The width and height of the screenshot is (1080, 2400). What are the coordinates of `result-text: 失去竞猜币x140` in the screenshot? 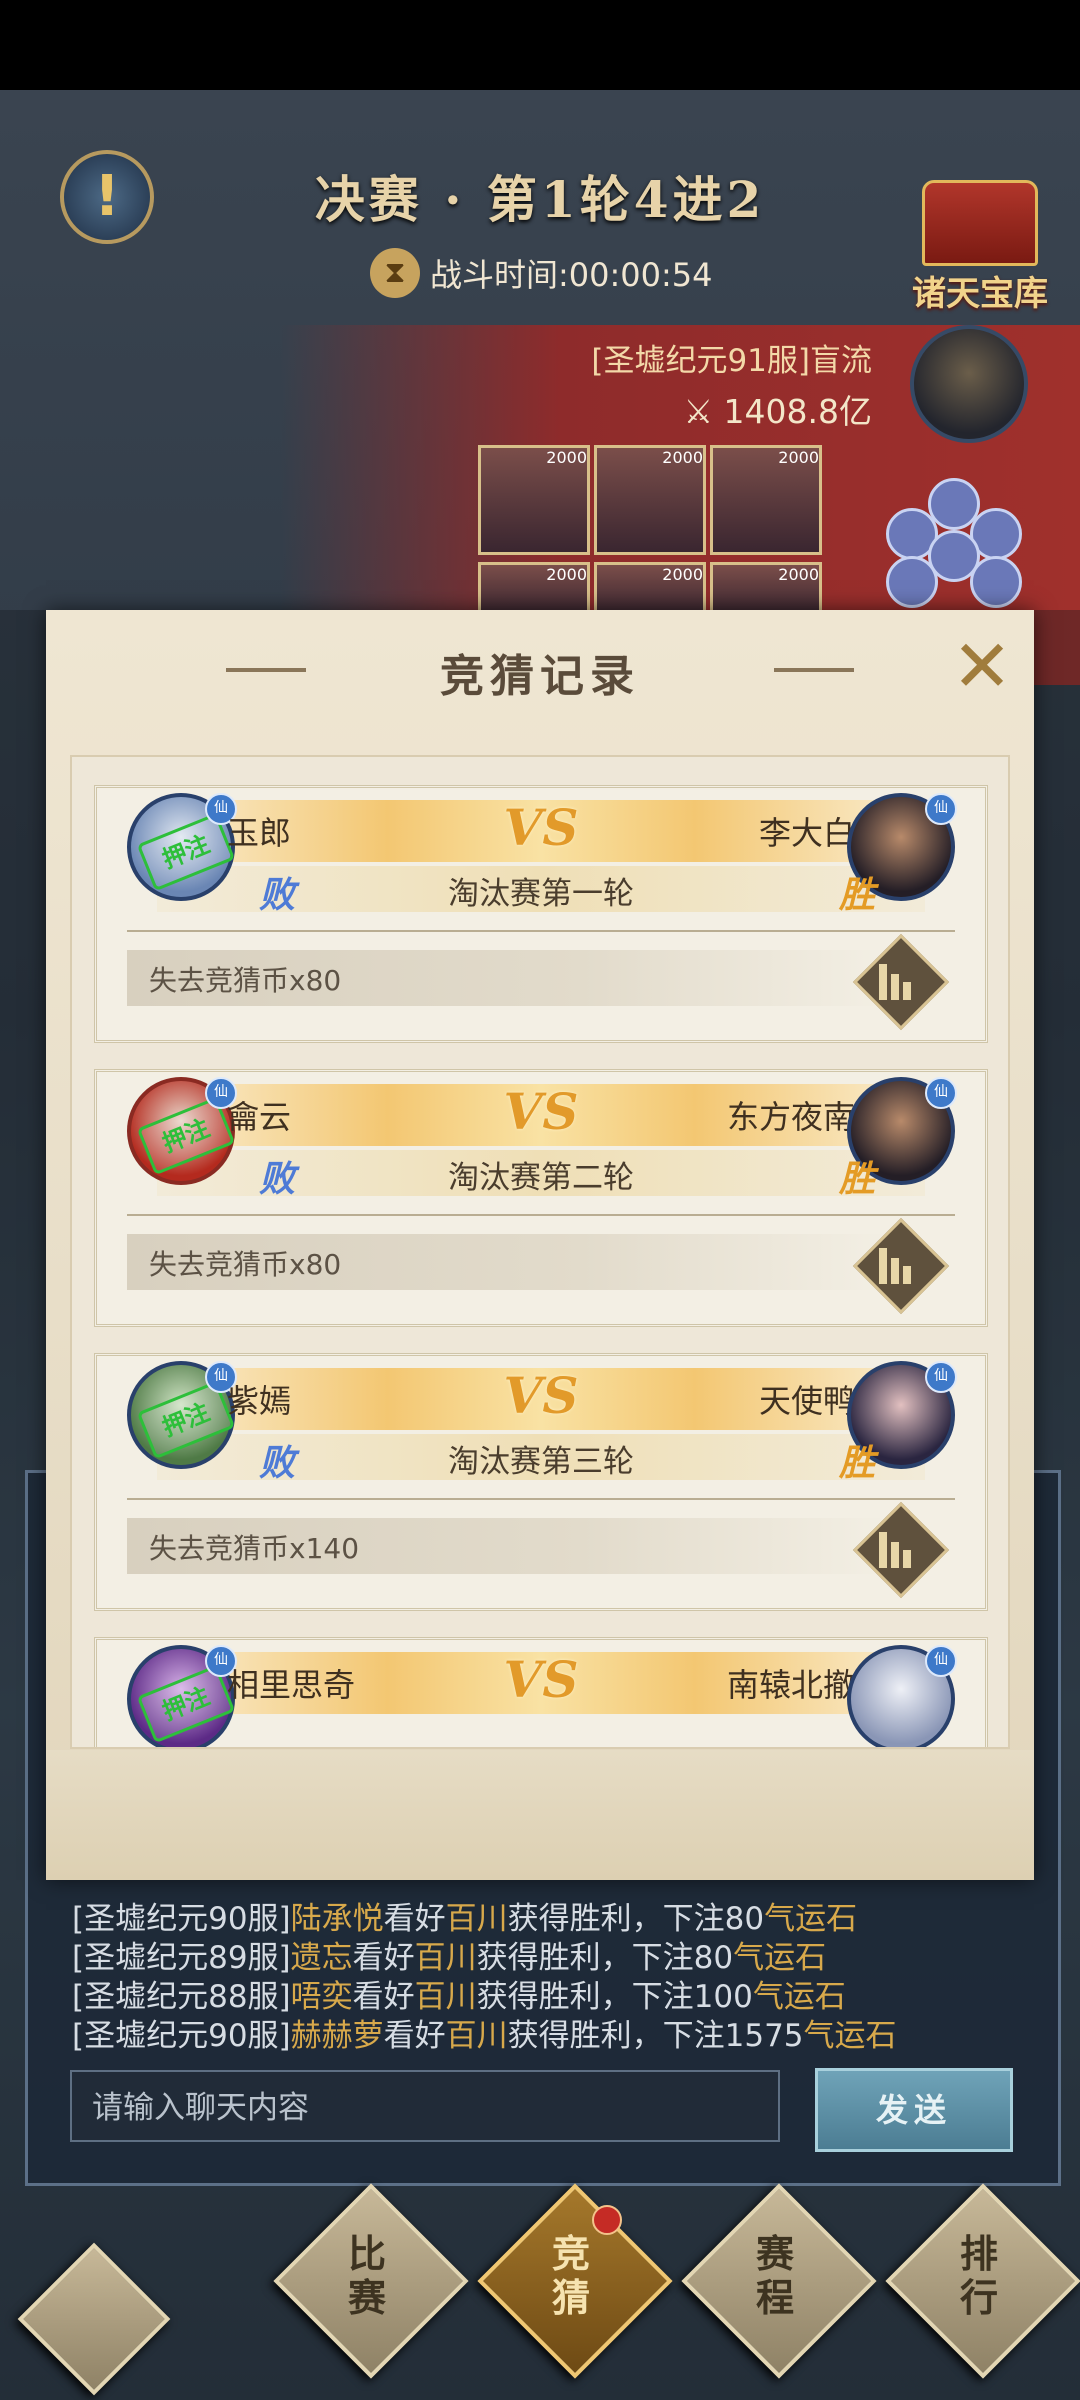 It's located at (254, 1548).